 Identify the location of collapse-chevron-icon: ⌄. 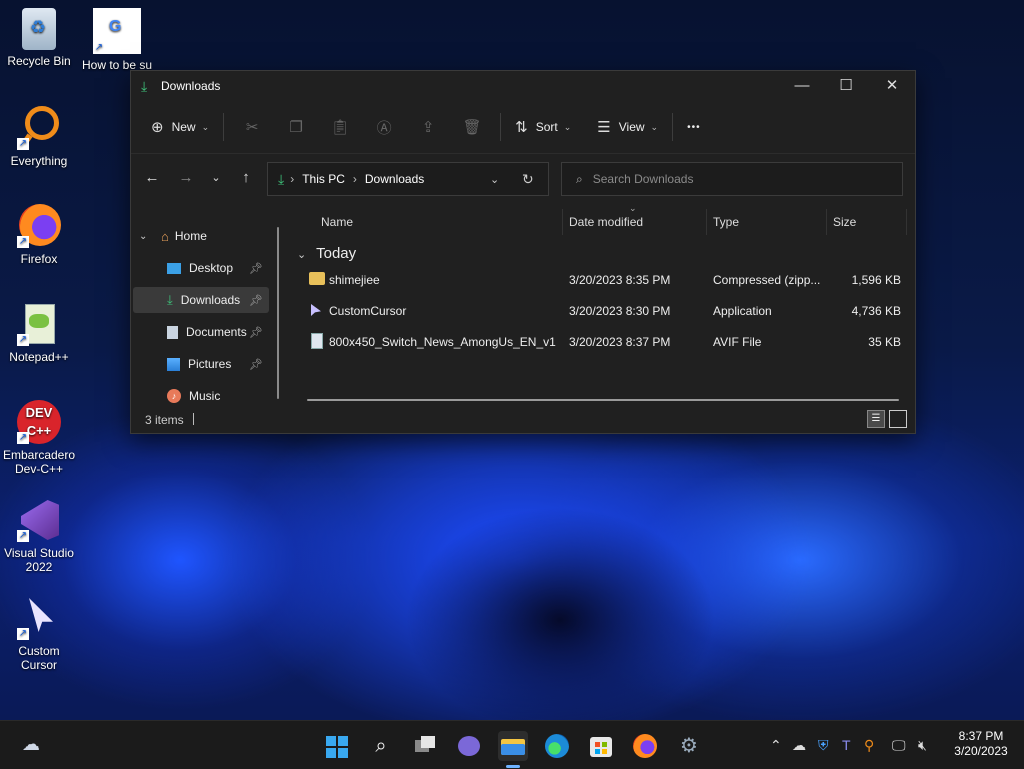
(302, 255).